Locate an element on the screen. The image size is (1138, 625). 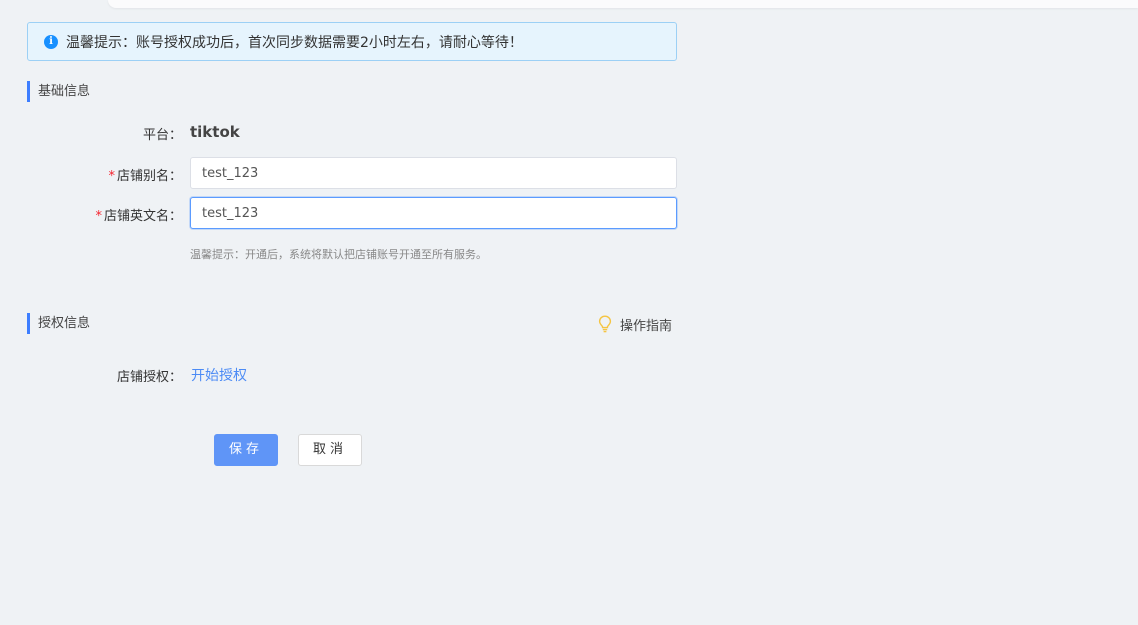
platform-label: 平台： is located at coordinates (162, 135).